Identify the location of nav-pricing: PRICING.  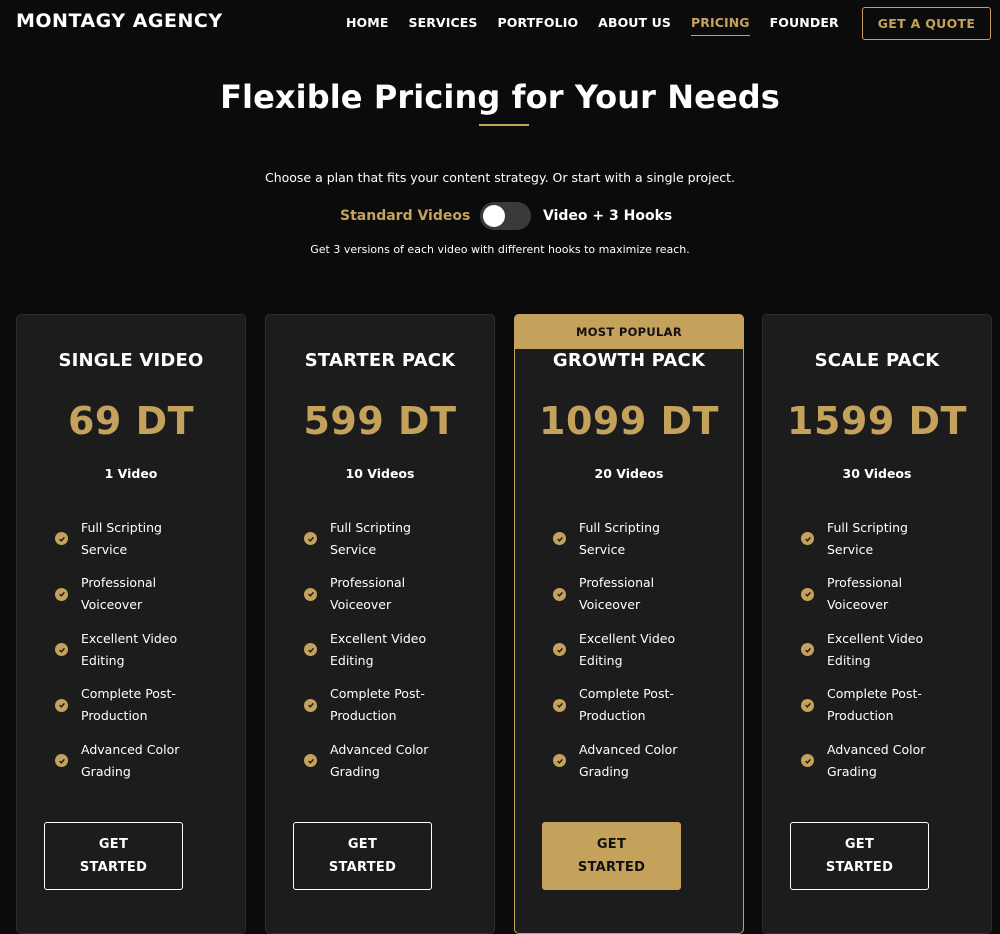
(720, 25).